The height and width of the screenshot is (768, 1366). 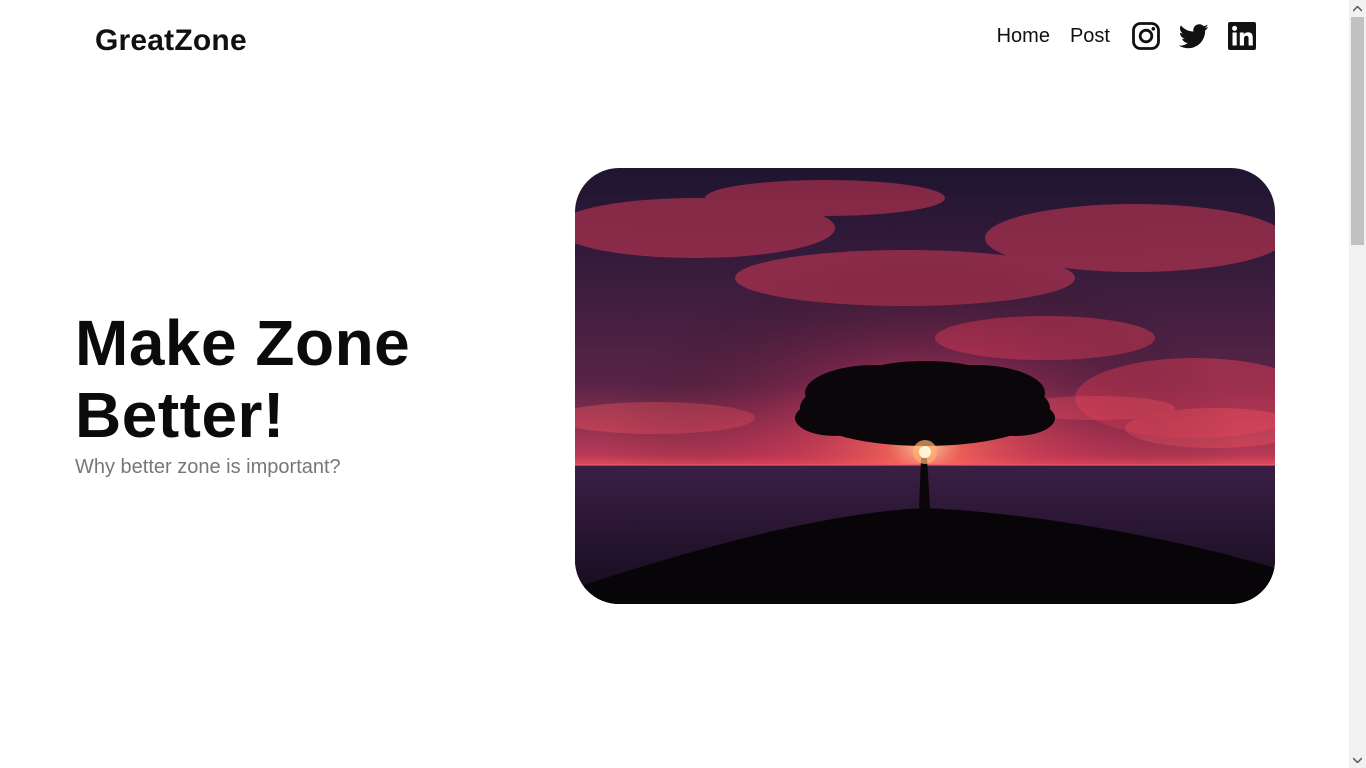 I want to click on instagram-icon, so click(x=1146, y=36).